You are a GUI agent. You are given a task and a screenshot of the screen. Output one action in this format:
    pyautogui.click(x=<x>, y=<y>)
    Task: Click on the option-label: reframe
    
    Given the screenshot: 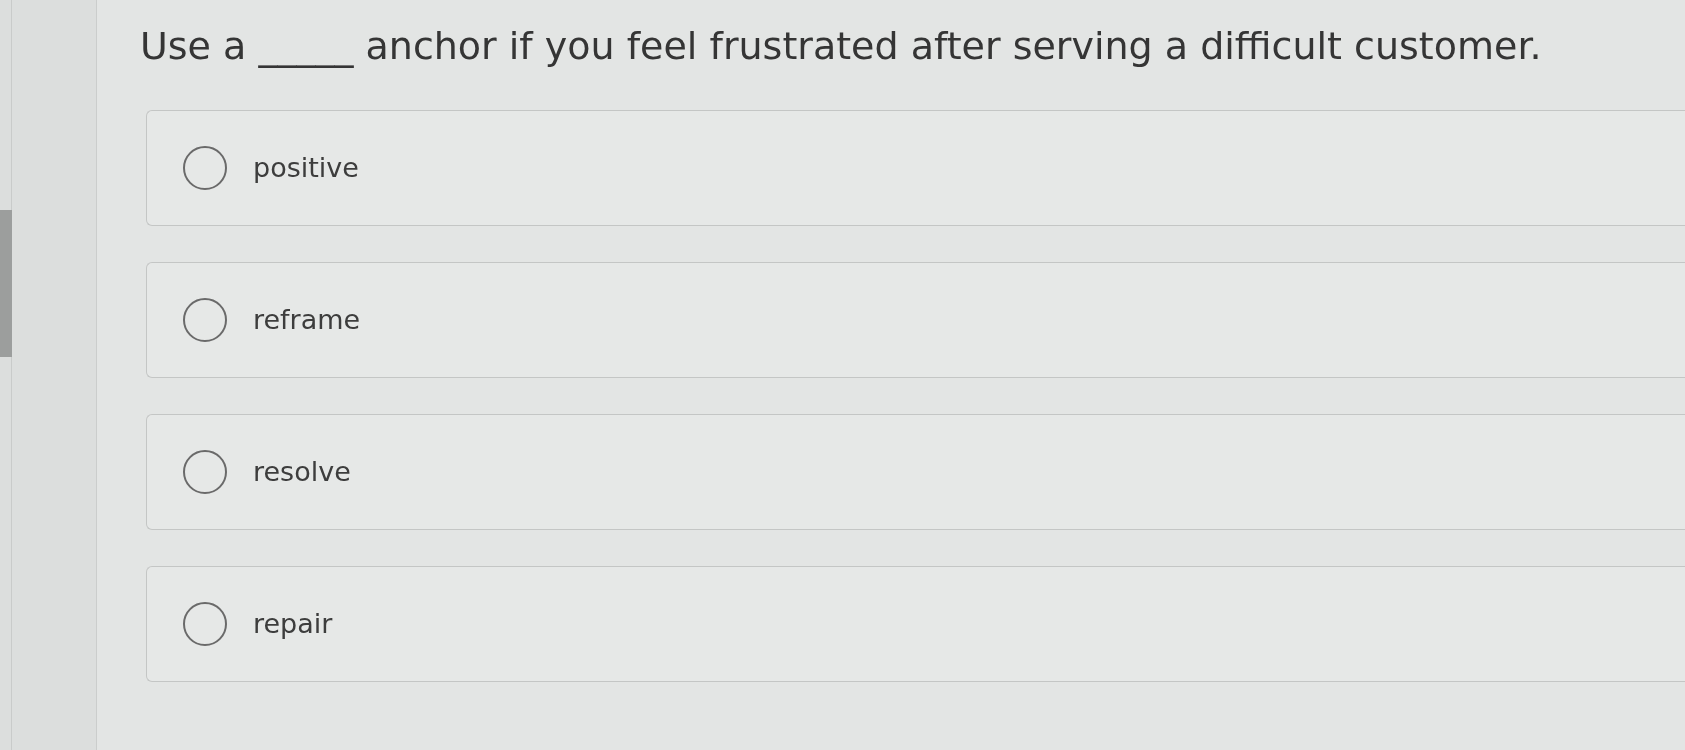 What is the action you would take?
    pyautogui.click(x=307, y=320)
    